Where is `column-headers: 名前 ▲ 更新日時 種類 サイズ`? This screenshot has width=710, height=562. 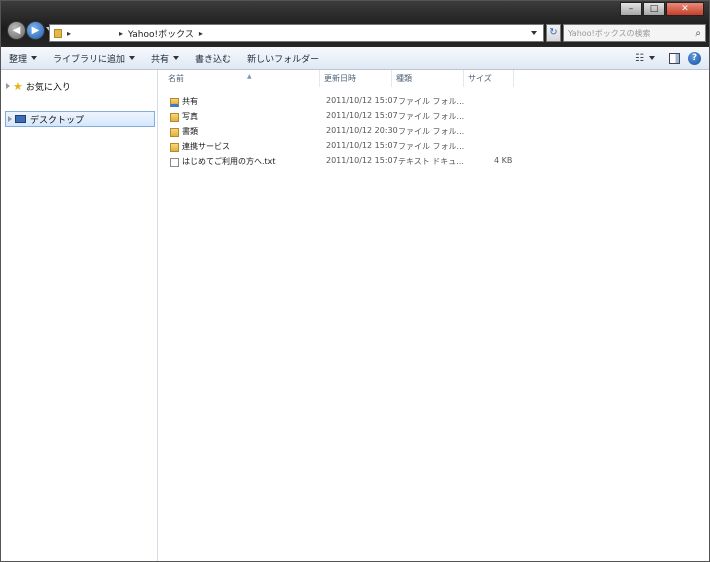
column-headers: 名前 ▲ 更新日時 種類 サイズ is located at coordinates (433, 78).